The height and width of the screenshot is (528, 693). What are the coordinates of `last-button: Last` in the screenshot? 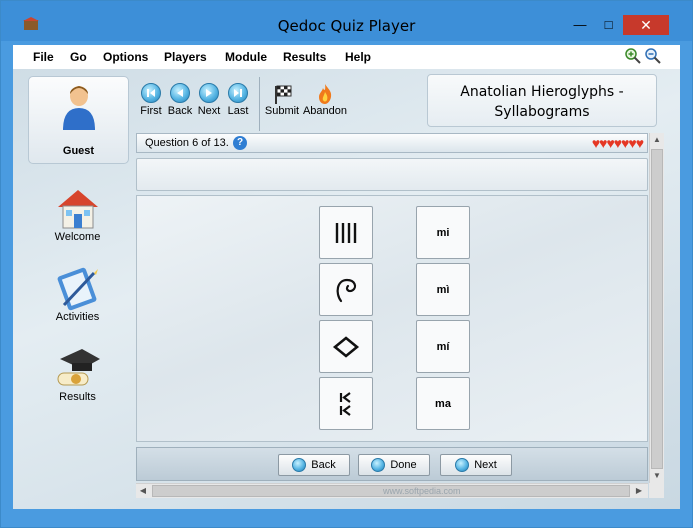 It's located at (238, 100).